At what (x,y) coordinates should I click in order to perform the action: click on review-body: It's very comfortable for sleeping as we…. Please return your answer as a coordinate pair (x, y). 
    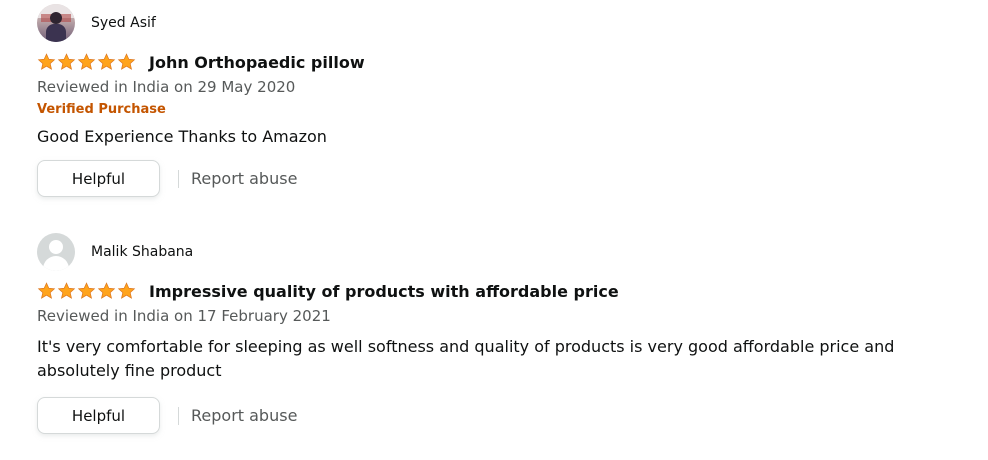
    Looking at the image, I should click on (466, 358).